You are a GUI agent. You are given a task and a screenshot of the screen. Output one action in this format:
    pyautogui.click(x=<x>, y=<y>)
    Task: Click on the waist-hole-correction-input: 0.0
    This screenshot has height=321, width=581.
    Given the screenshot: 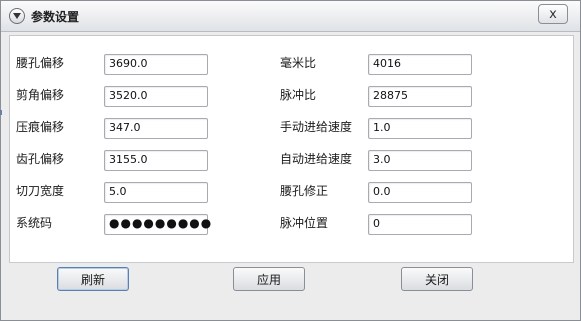 What is the action you would take?
    pyautogui.click(x=420, y=192)
    